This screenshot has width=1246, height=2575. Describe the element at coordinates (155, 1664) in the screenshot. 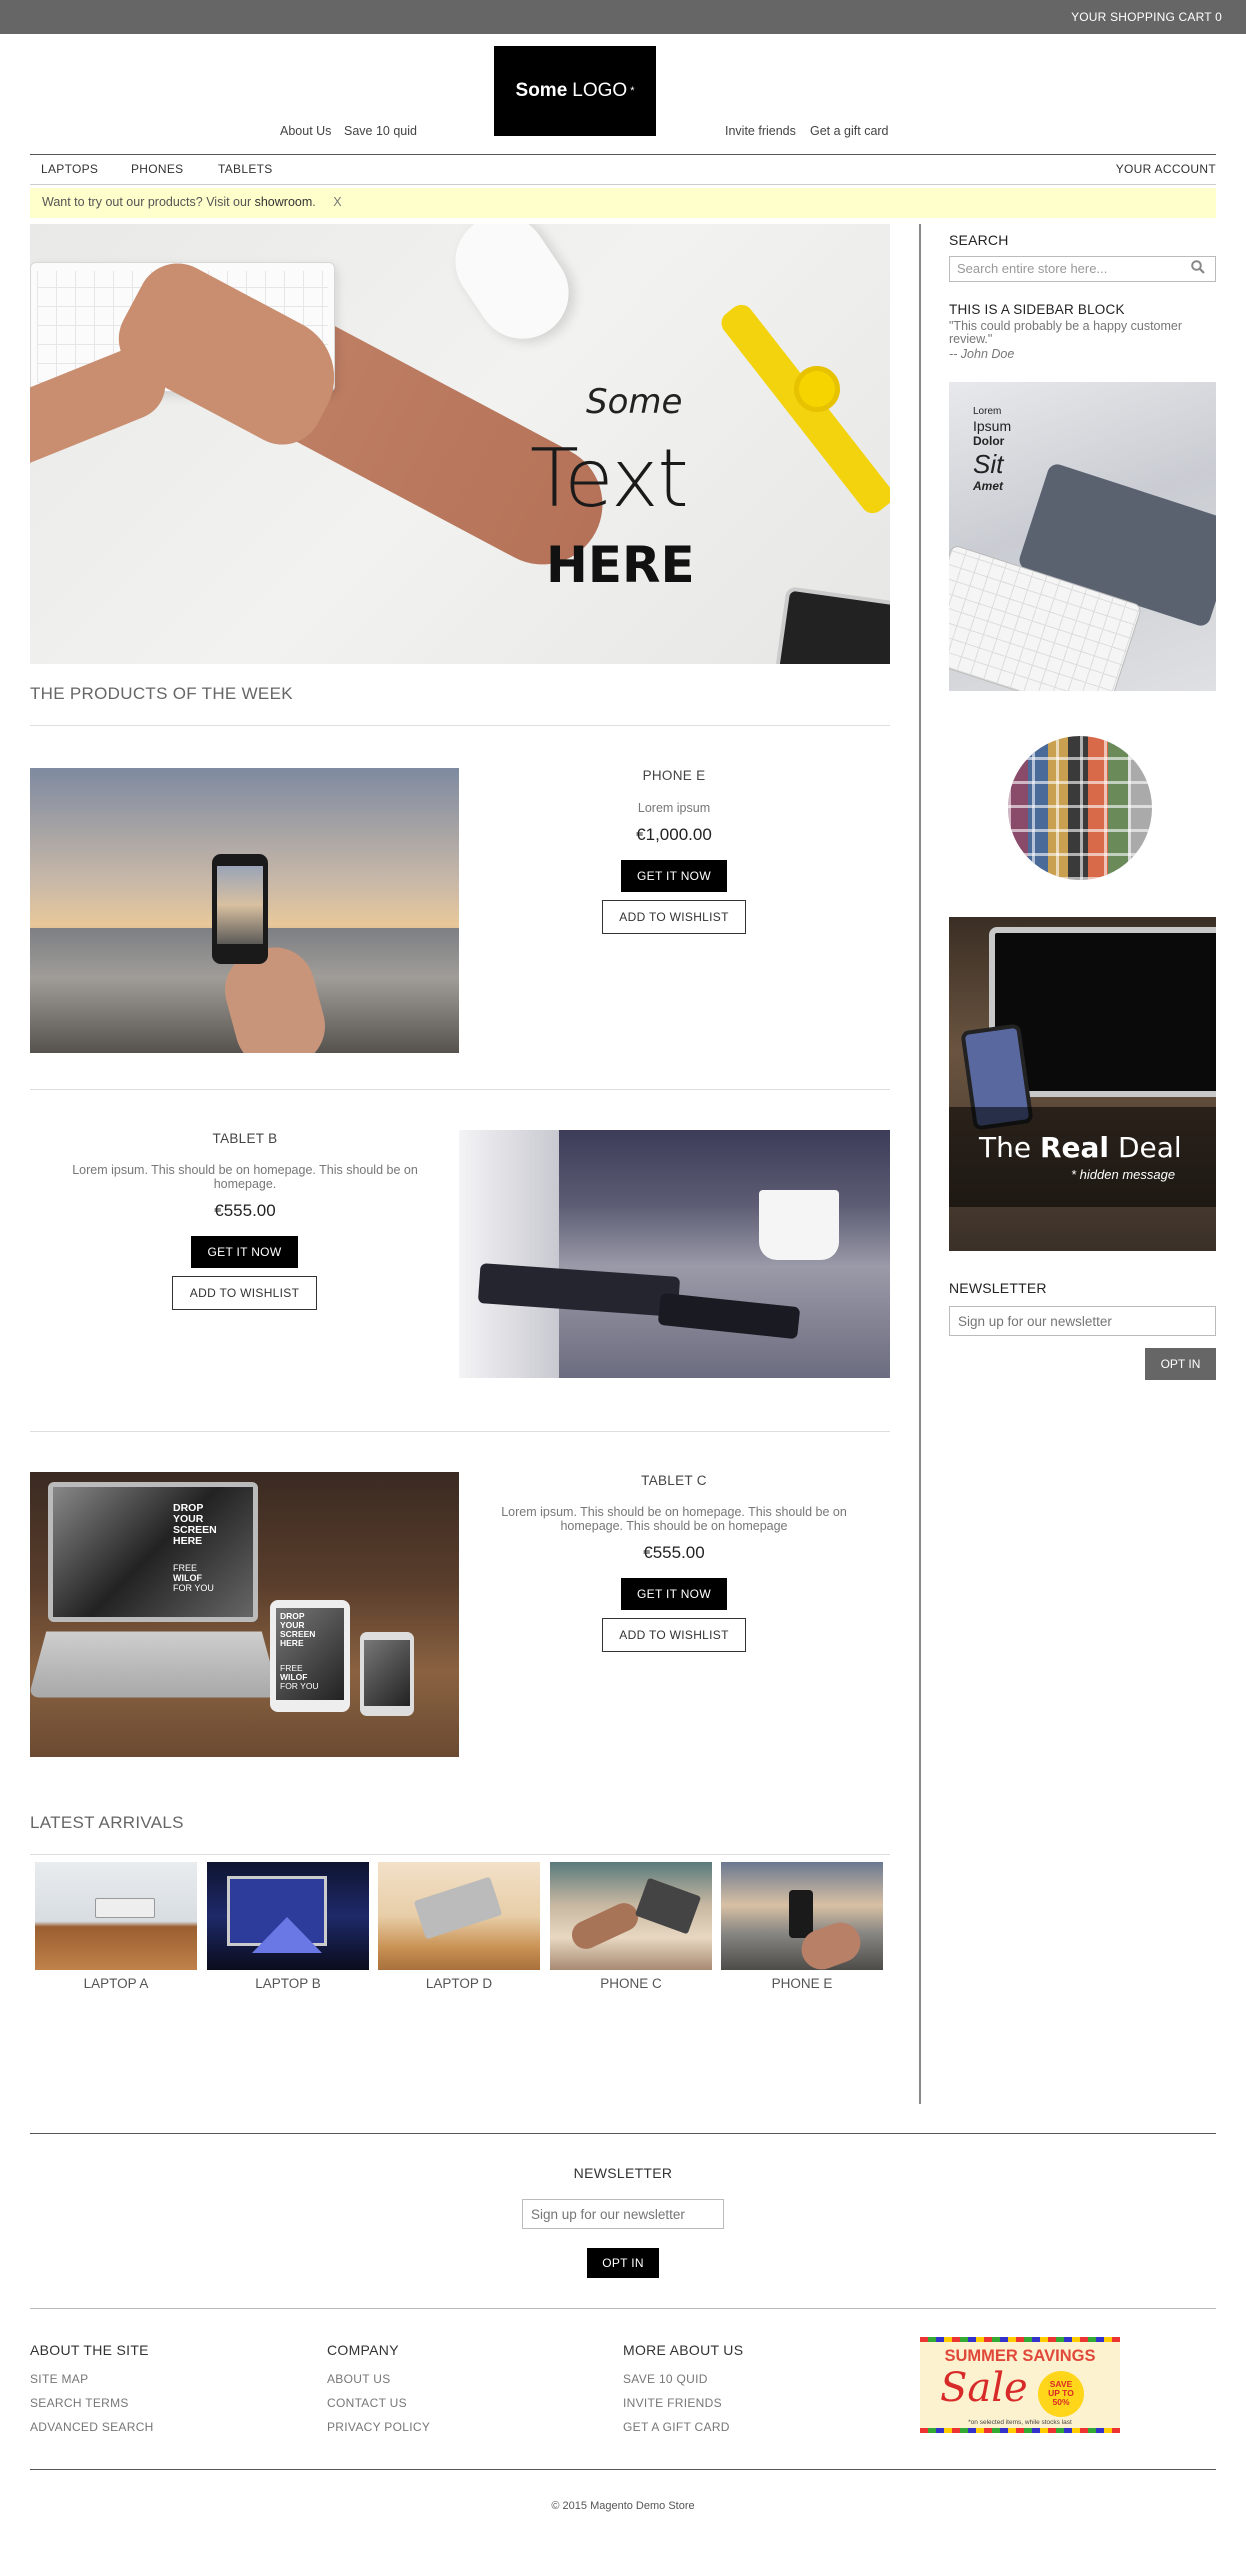

I see `laptop-base` at that location.